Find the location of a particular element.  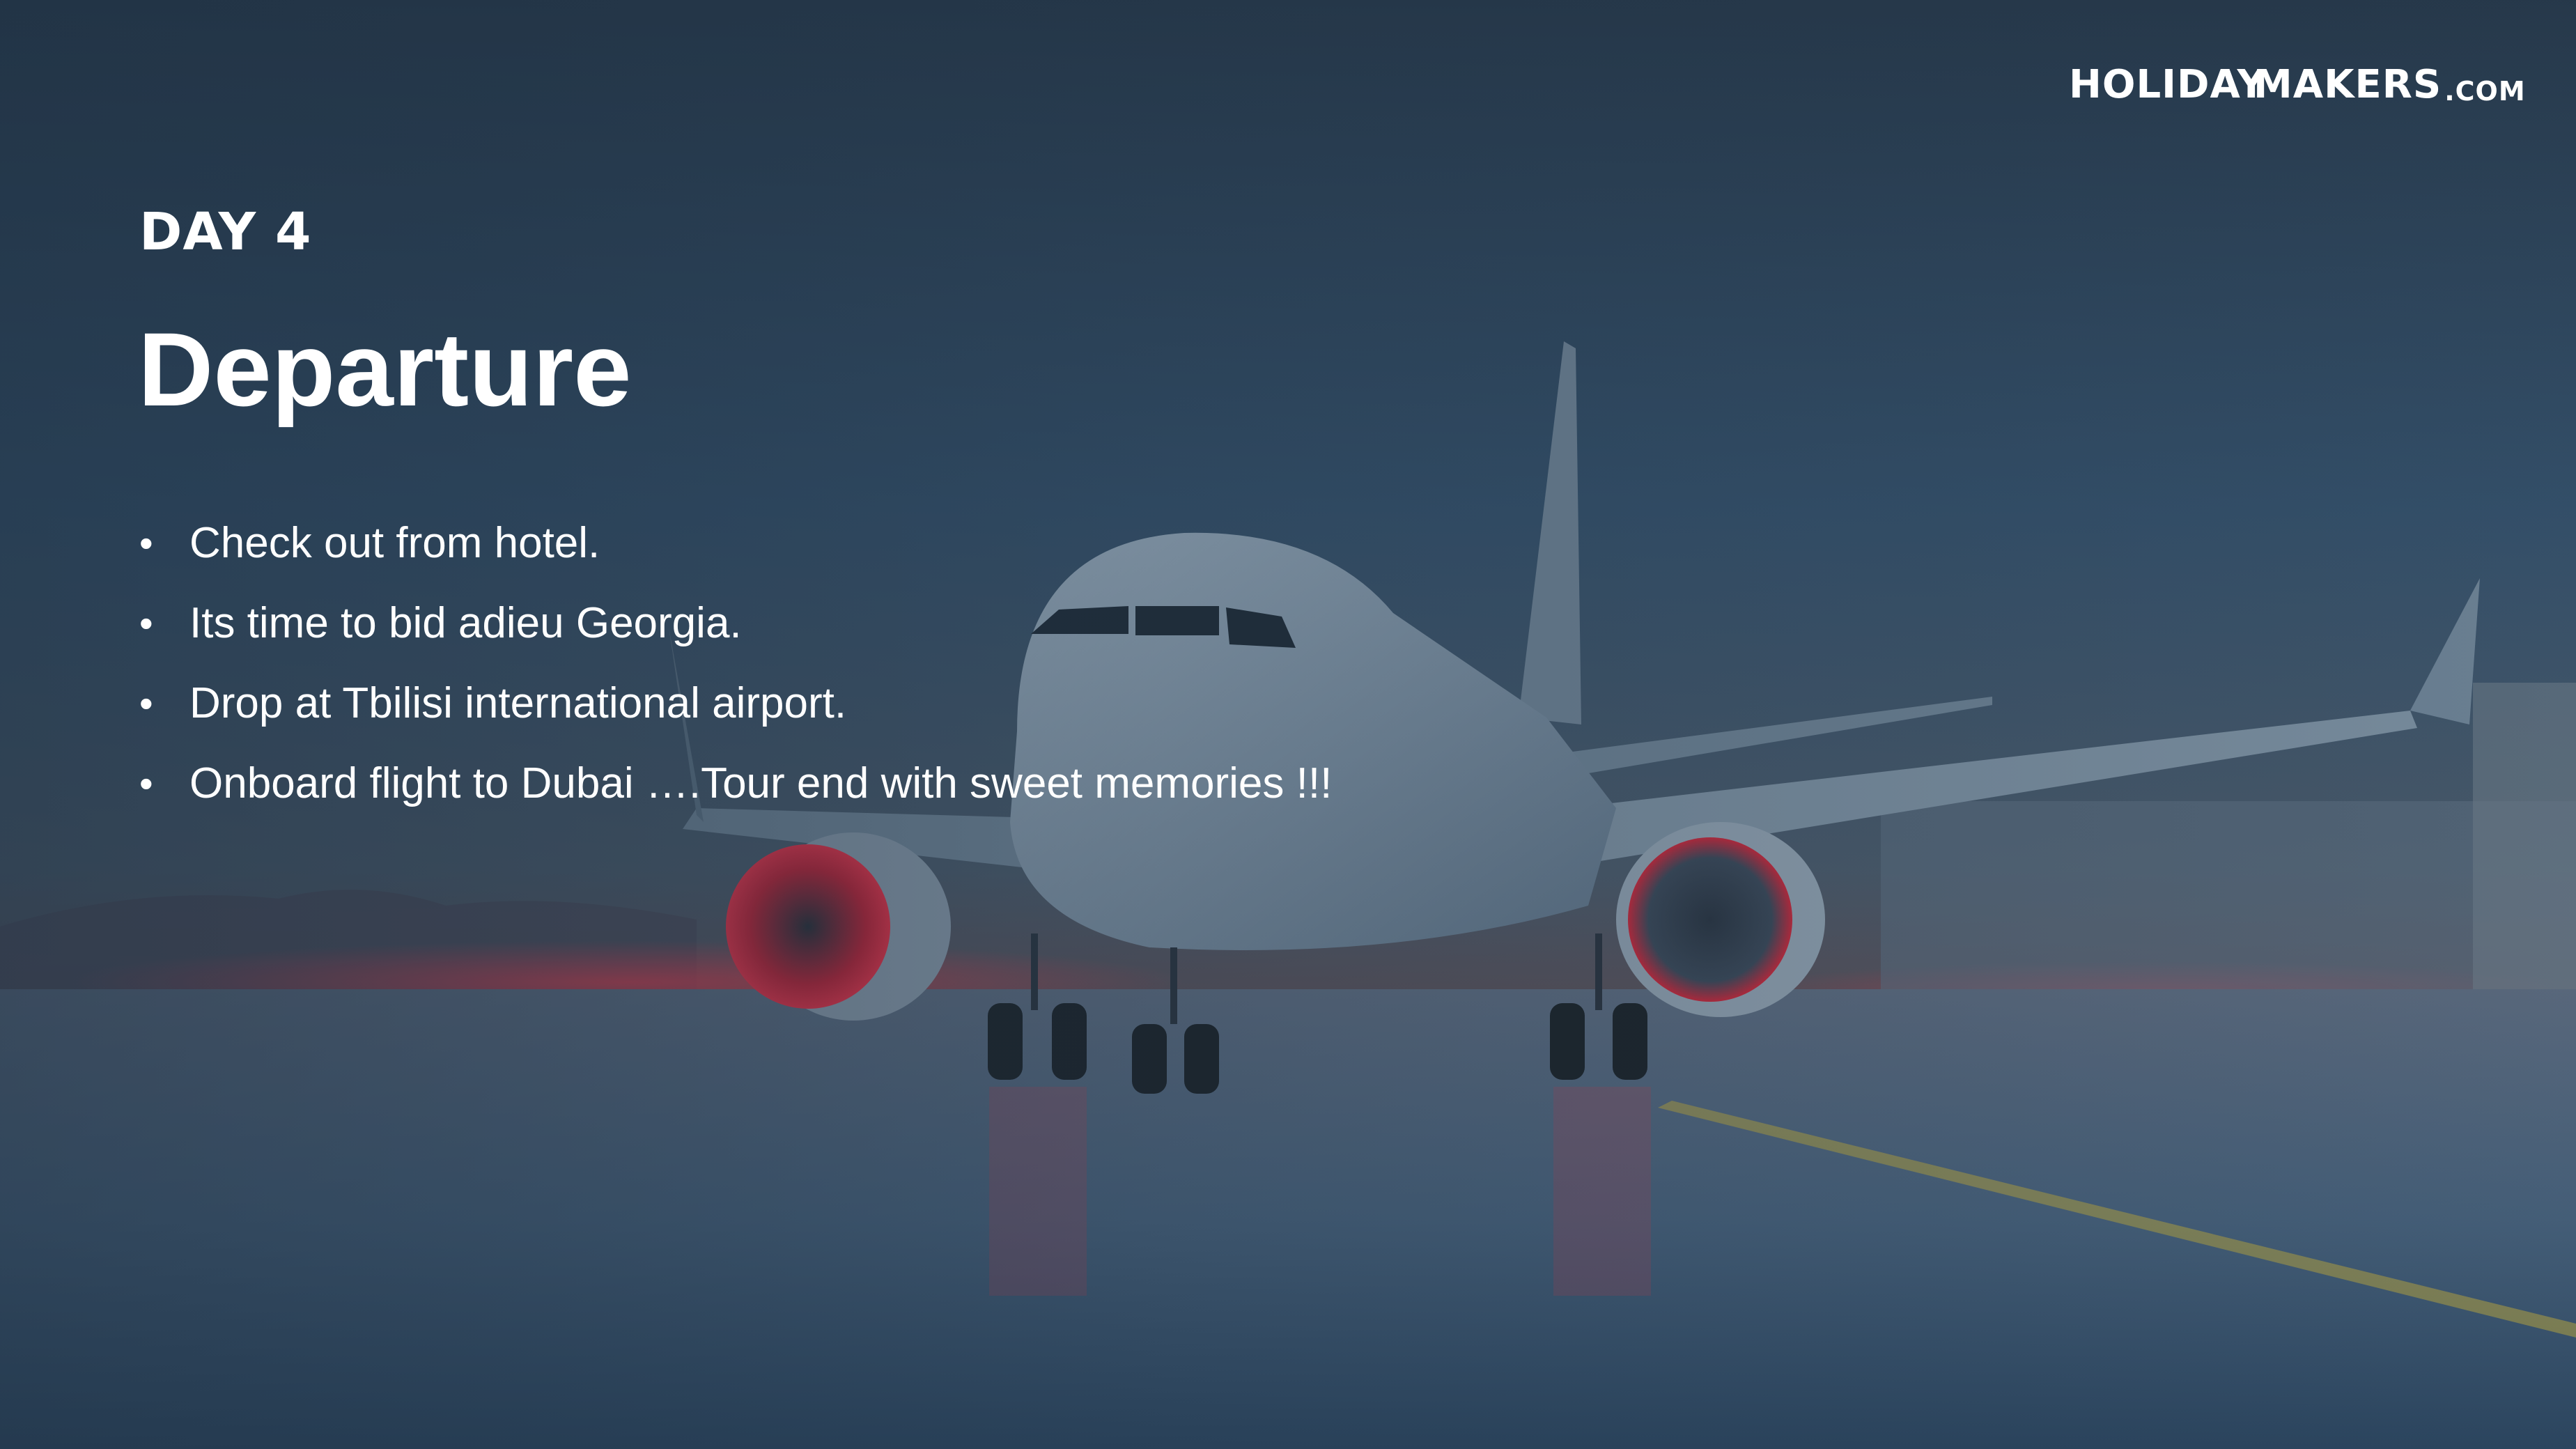

logo-text-makers: MAKERS is located at coordinates (2347, 84).